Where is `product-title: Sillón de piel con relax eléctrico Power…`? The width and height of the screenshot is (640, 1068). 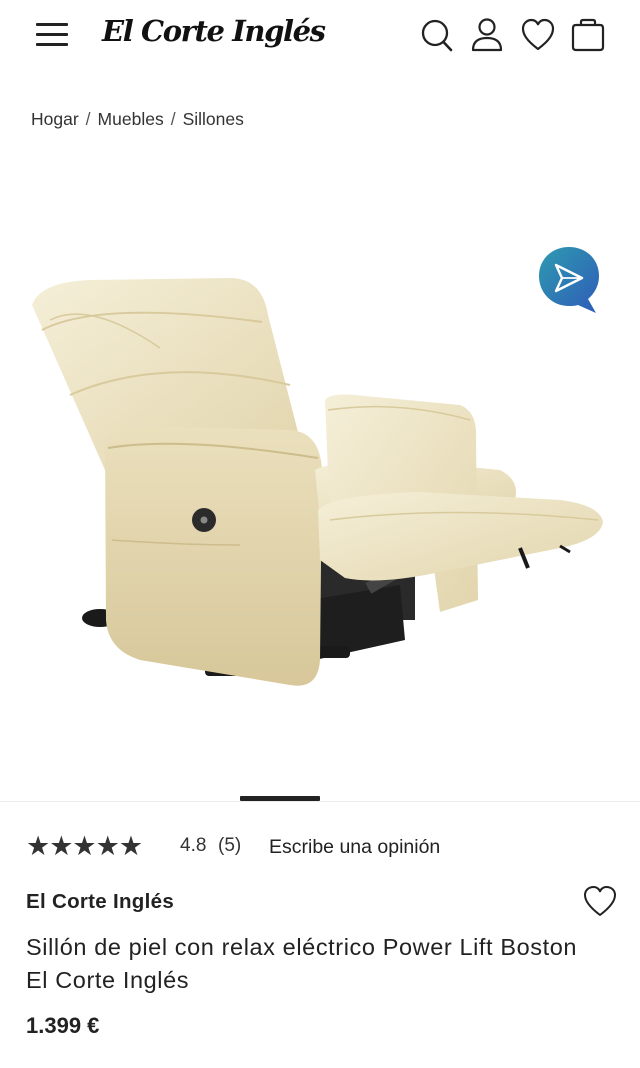 product-title: Sillón de piel con relax eléctrico Power… is located at coordinates (302, 963).